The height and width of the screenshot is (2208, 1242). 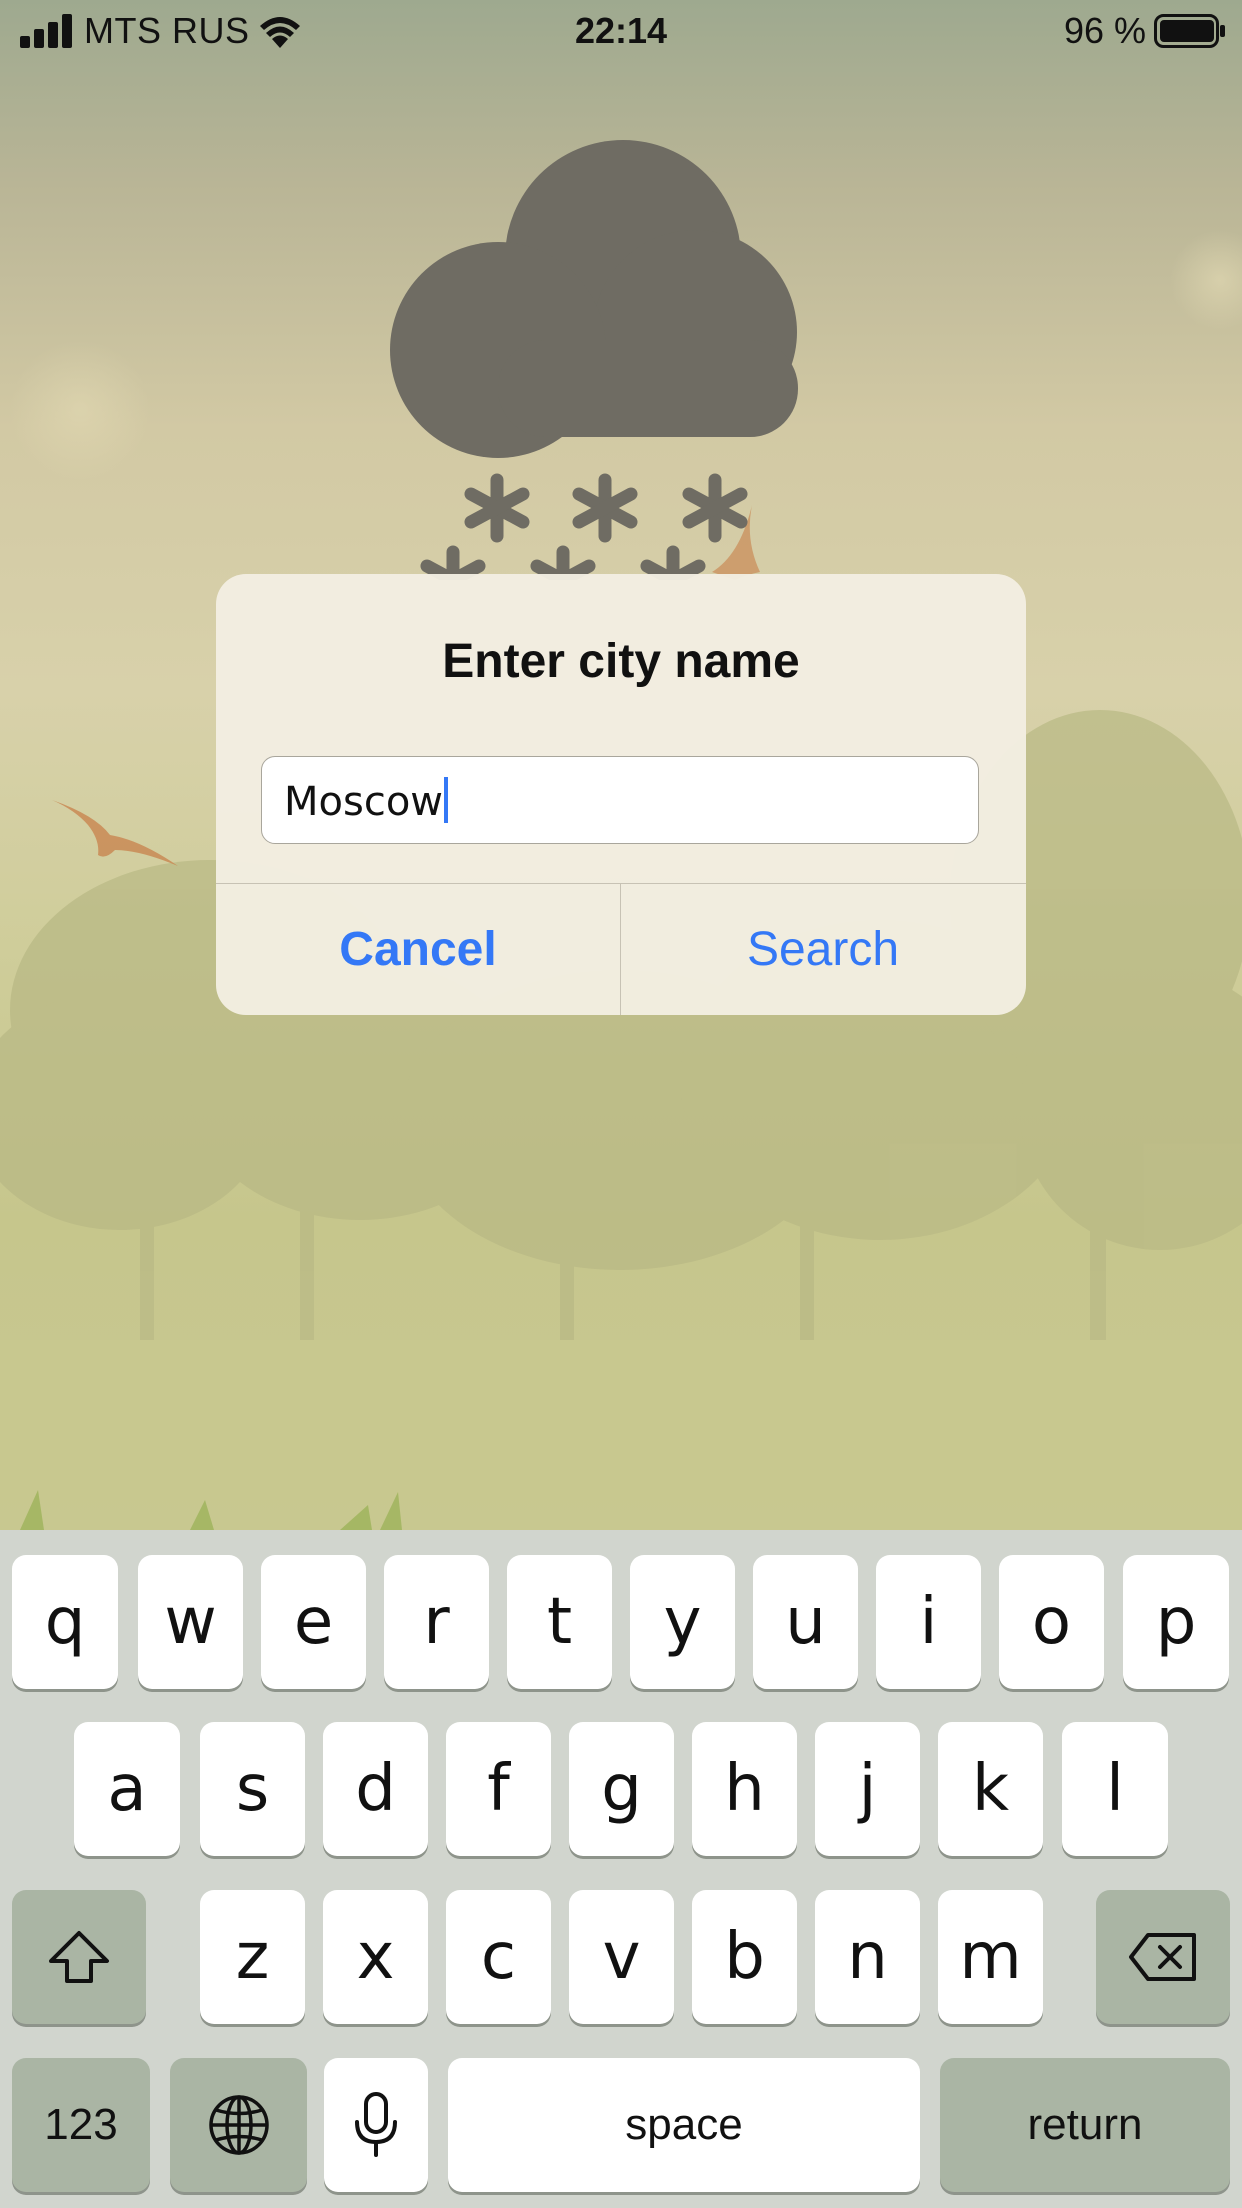 I want to click on dictation-key, so click(x=376, y=2125).